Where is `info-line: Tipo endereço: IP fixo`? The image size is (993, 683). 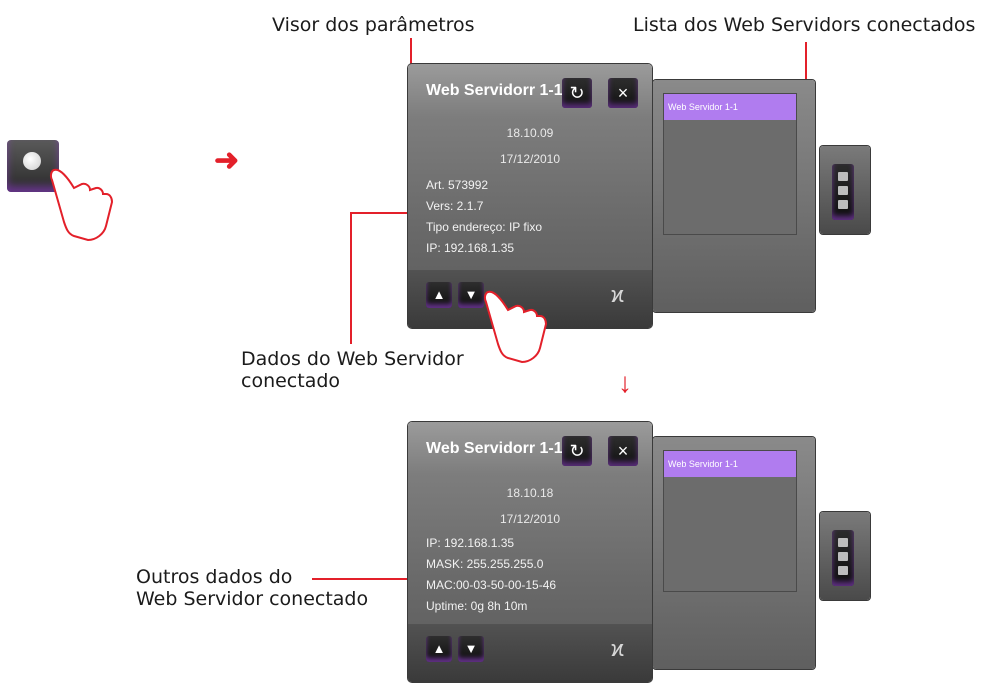
info-line: Tipo endereço: IP fixo is located at coordinates (484, 227).